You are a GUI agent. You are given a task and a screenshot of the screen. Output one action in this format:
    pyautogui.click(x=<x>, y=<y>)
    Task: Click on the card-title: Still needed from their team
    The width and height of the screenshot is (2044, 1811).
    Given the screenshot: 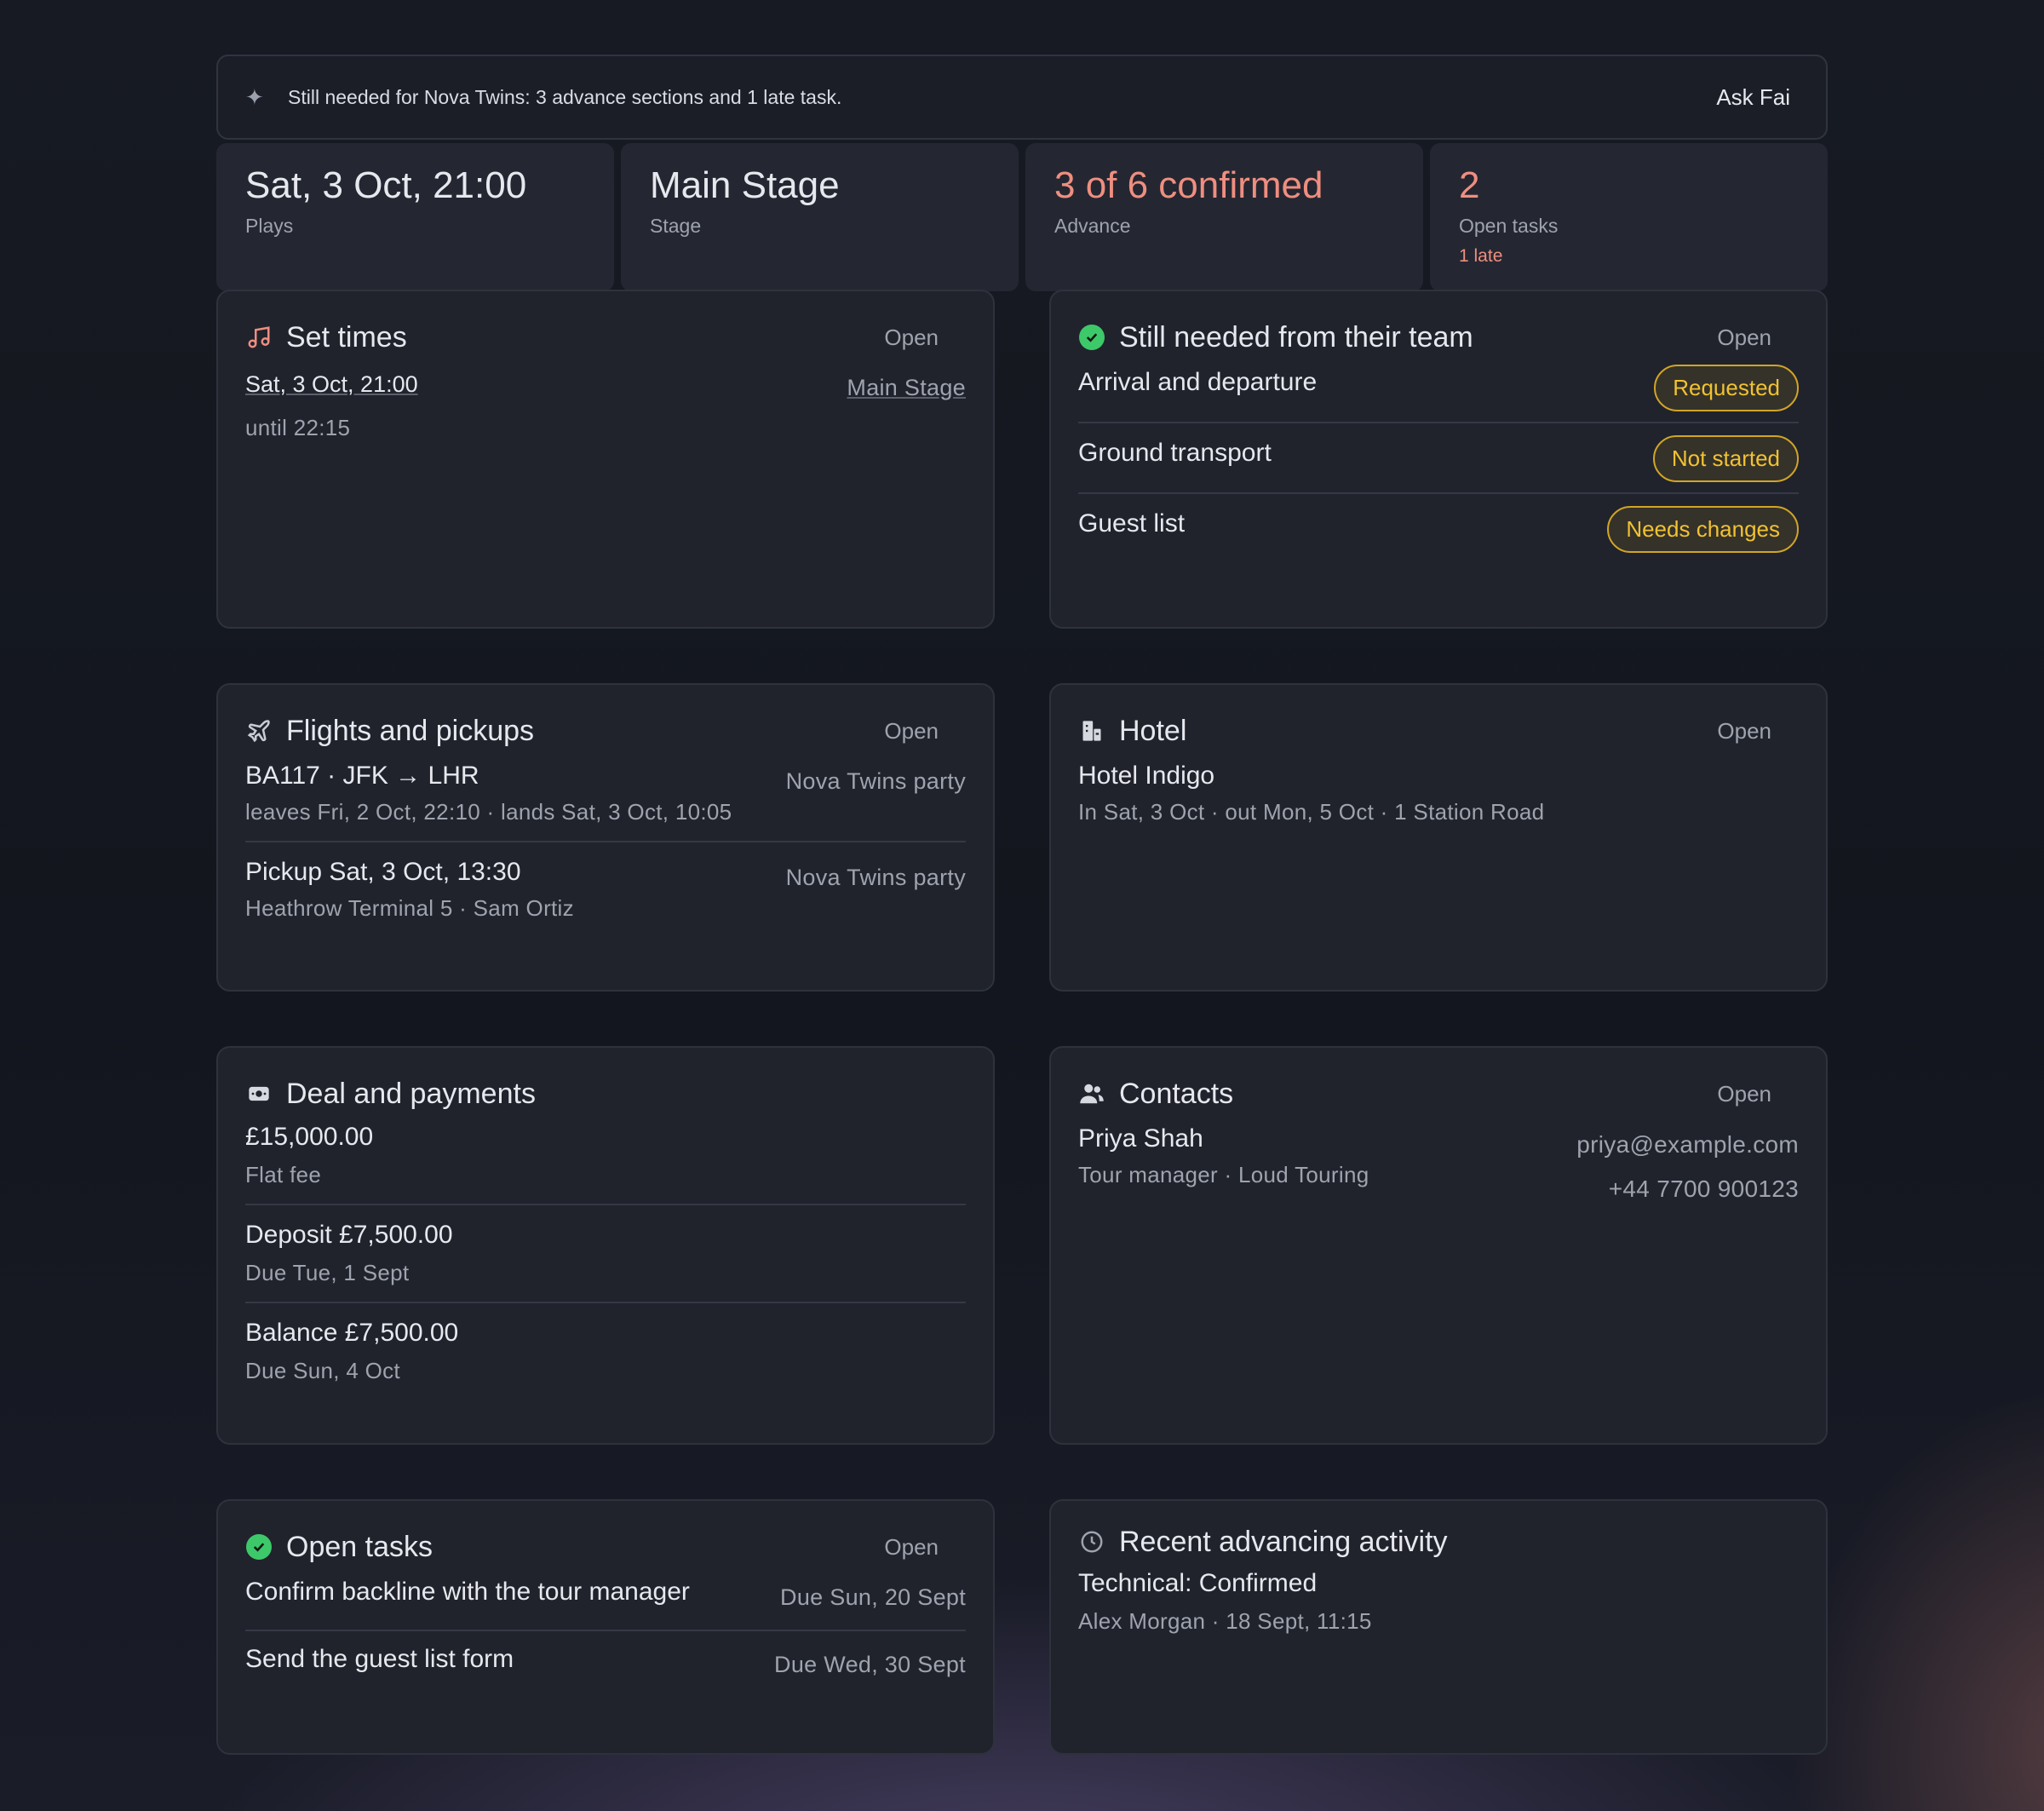 What is the action you would take?
    pyautogui.click(x=1296, y=337)
    